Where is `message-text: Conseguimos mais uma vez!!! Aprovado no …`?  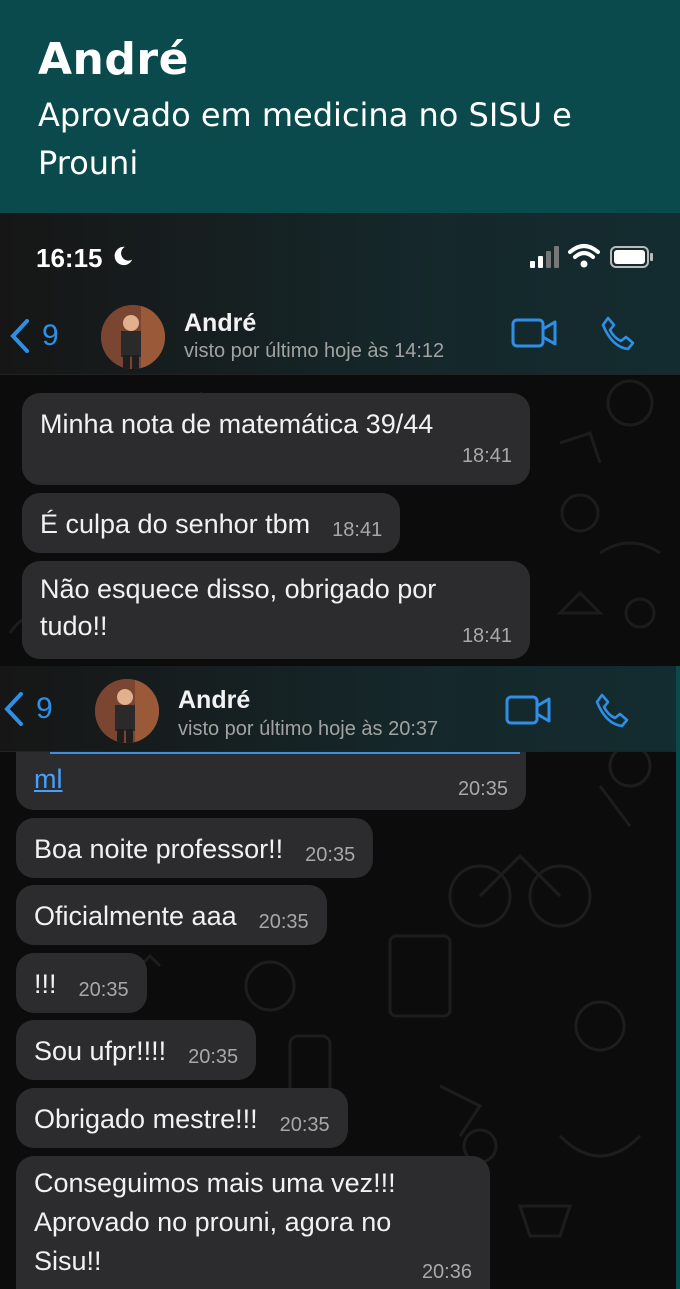
message-text: Conseguimos mais uma vez!!! Aprovado no … is located at coordinates (215, 1222).